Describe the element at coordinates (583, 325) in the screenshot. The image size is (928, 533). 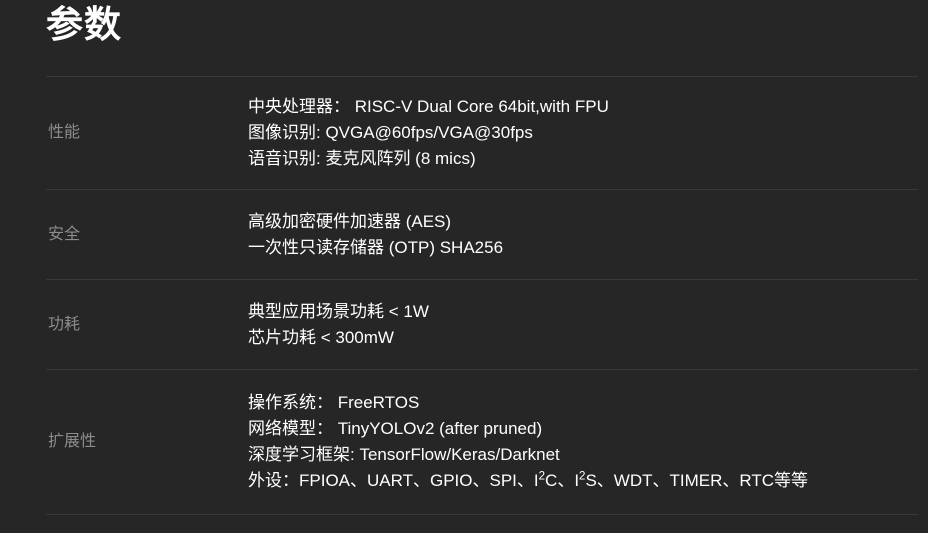
I see `spec-value-power: 典型应用场景功耗 < 1W 芯片功耗 < 300mW` at that location.